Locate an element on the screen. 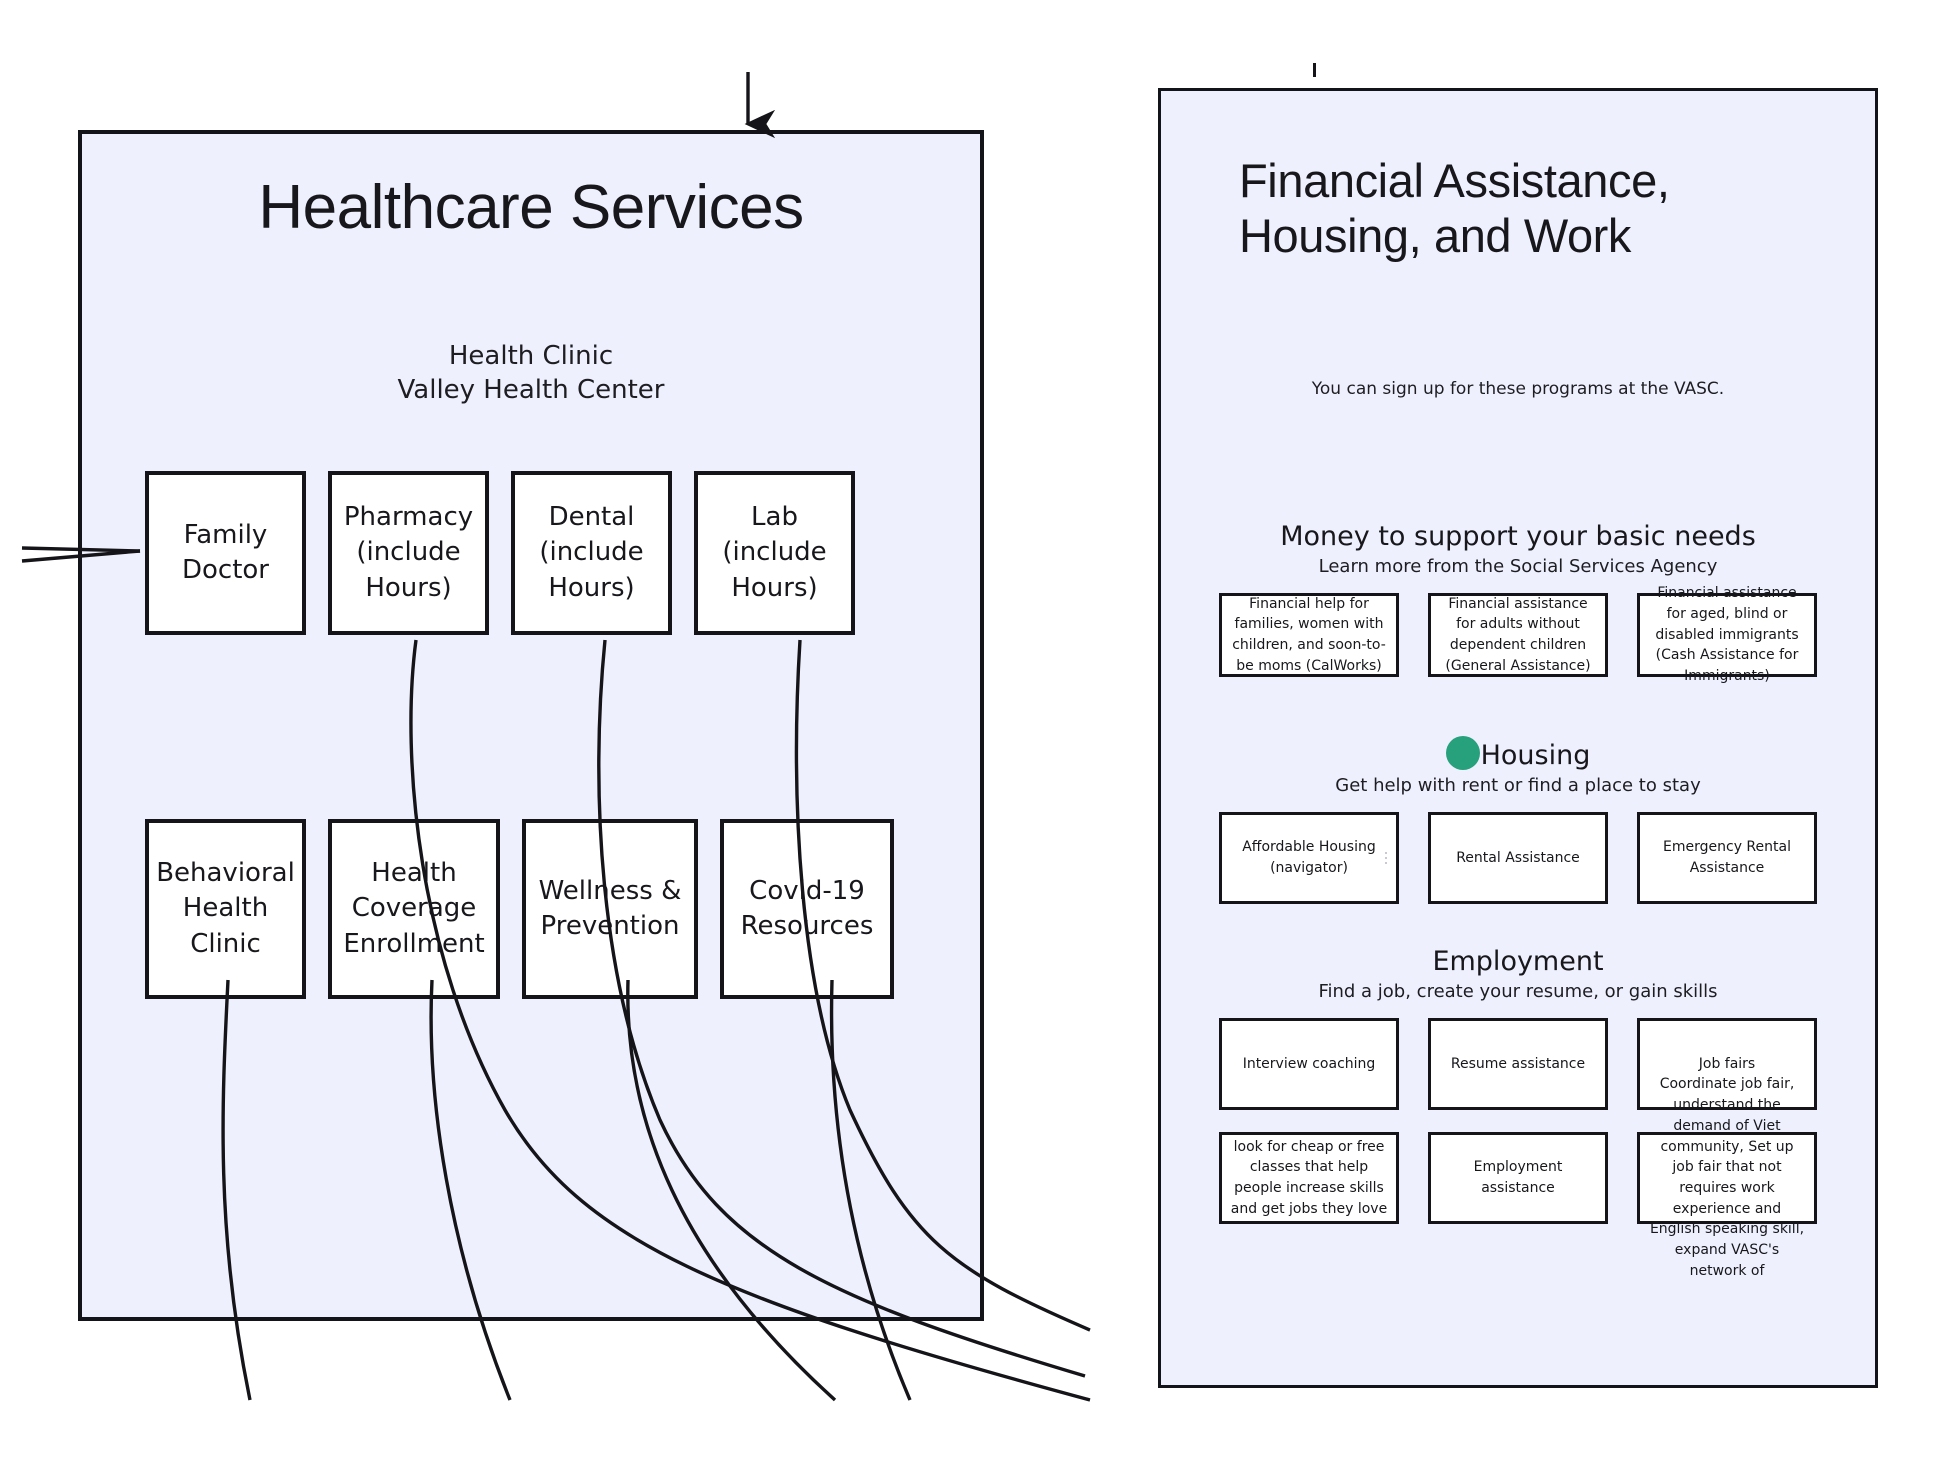  panel-subtitle: Health Clinic Valley Health Center is located at coordinates (531, 373).